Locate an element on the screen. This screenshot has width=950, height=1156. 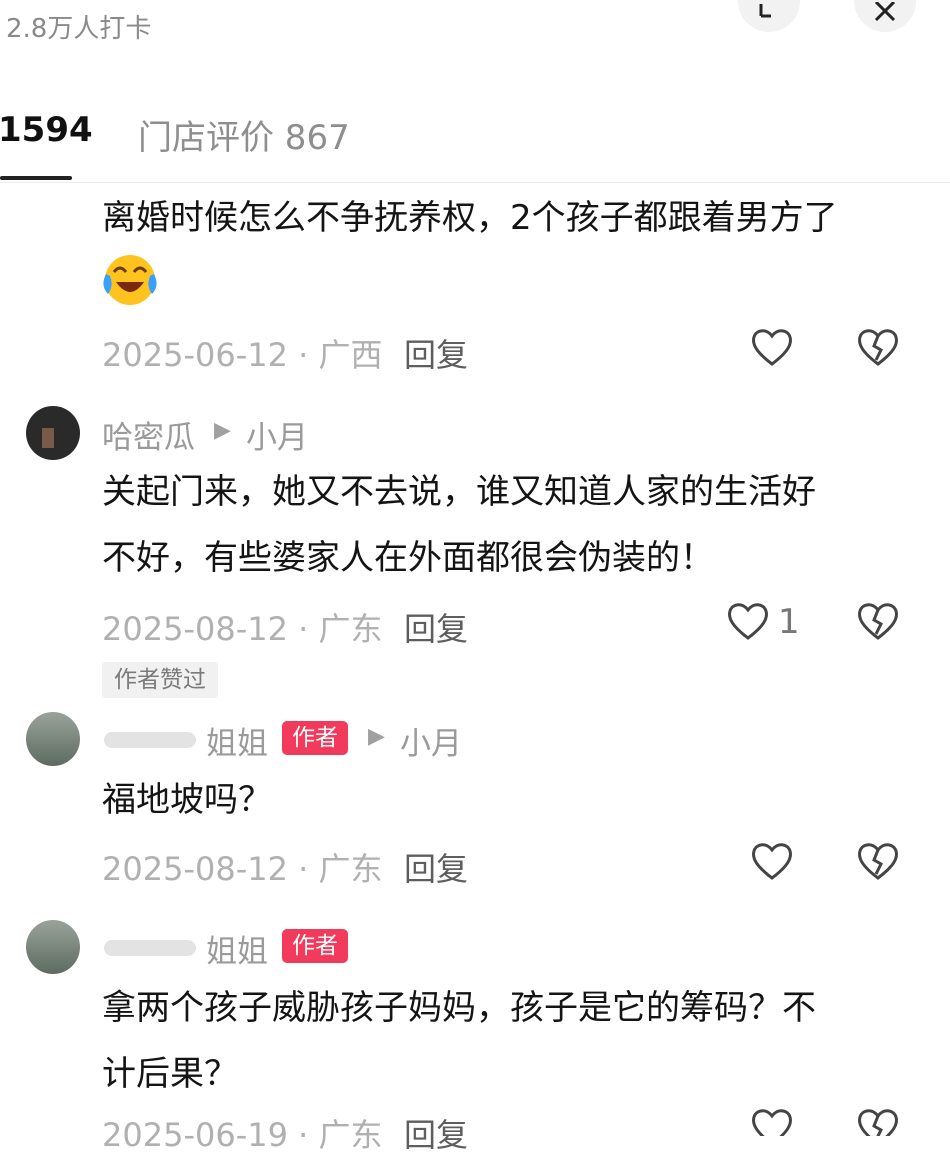
comment-text: 拿两个孩子威胁孩子妈妈，孩子是它的筹码？不 is located at coordinates (459, 1008).